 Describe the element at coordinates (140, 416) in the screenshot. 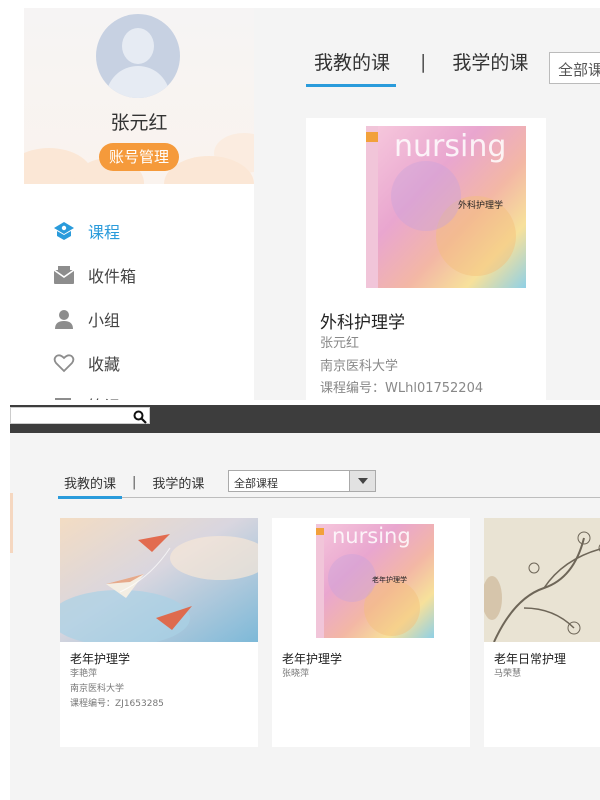

I see `search-icon` at that location.